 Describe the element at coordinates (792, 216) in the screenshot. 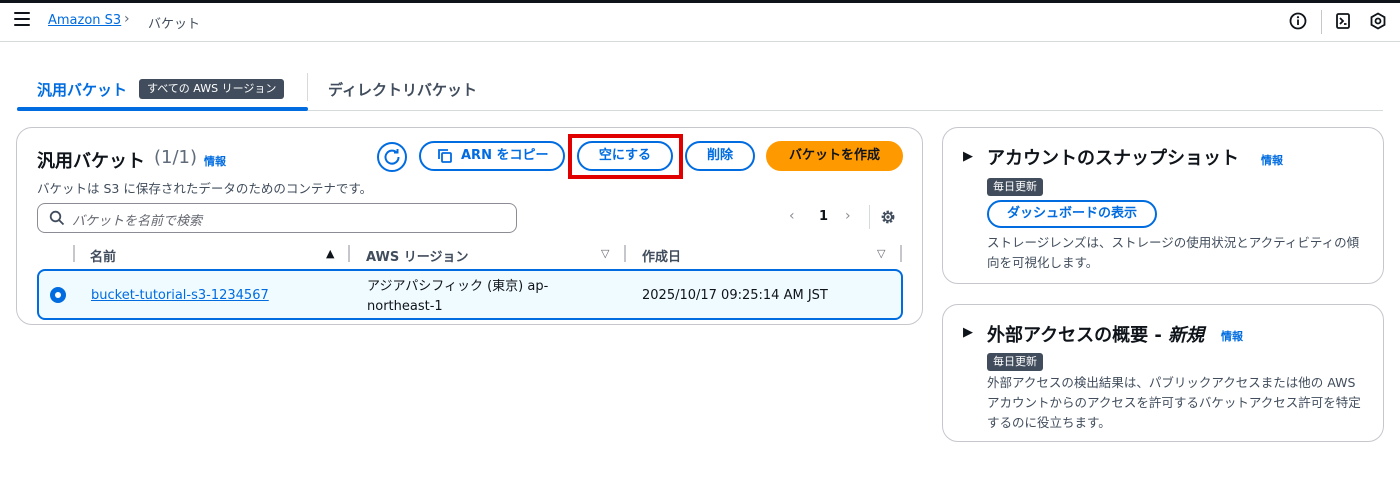

I see `chevron-left-icon: ‹` at that location.